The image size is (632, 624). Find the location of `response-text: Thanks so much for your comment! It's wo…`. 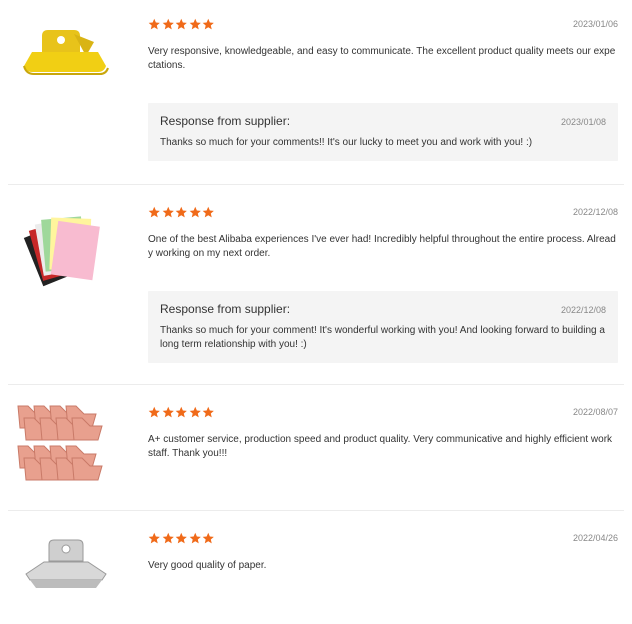

response-text: Thanks so much for your comment! It's wo… is located at coordinates (382, 337).